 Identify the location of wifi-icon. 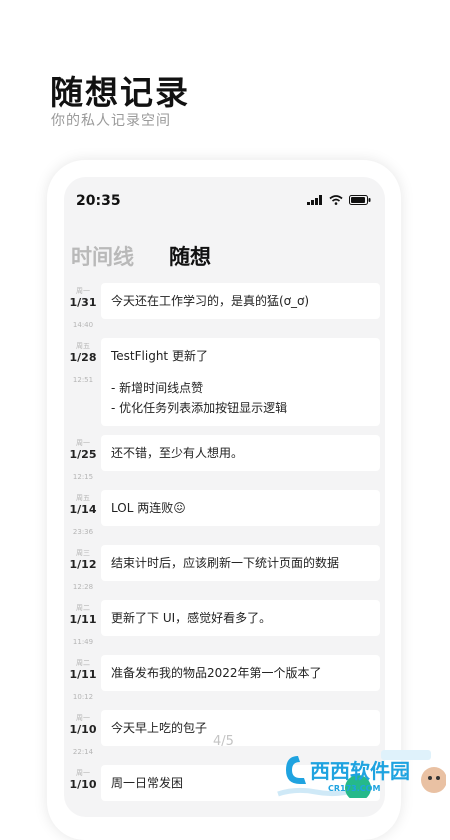
(336, 200).